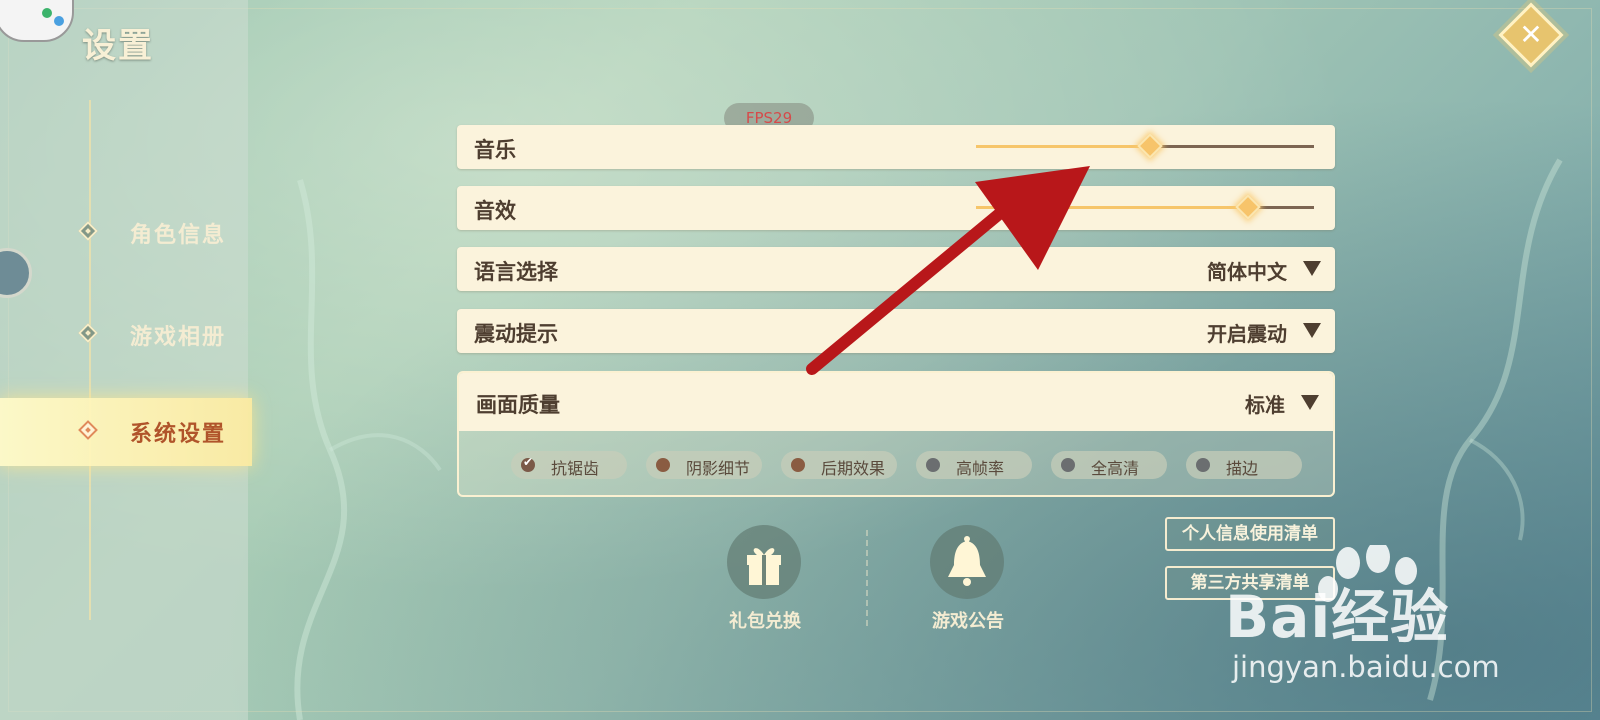  What do you see at coordinates (1337, 617) in the screenshot?
I see `watermark-brand: Bai经验` at bounding box center [1337, 617].